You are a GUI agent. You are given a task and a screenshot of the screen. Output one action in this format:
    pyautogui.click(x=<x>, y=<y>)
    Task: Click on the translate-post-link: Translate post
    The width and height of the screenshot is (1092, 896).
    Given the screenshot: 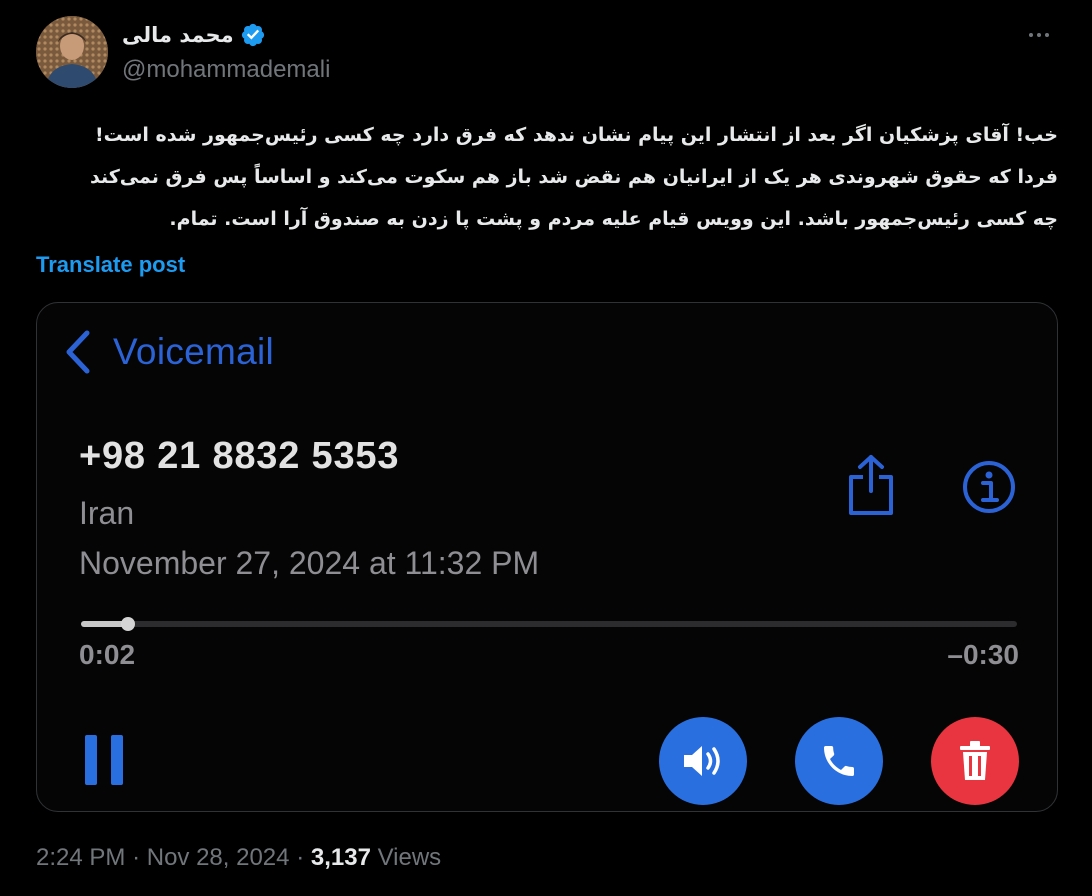 What is the action you would take?
    pyautogui.click(x=110, y=265)
    